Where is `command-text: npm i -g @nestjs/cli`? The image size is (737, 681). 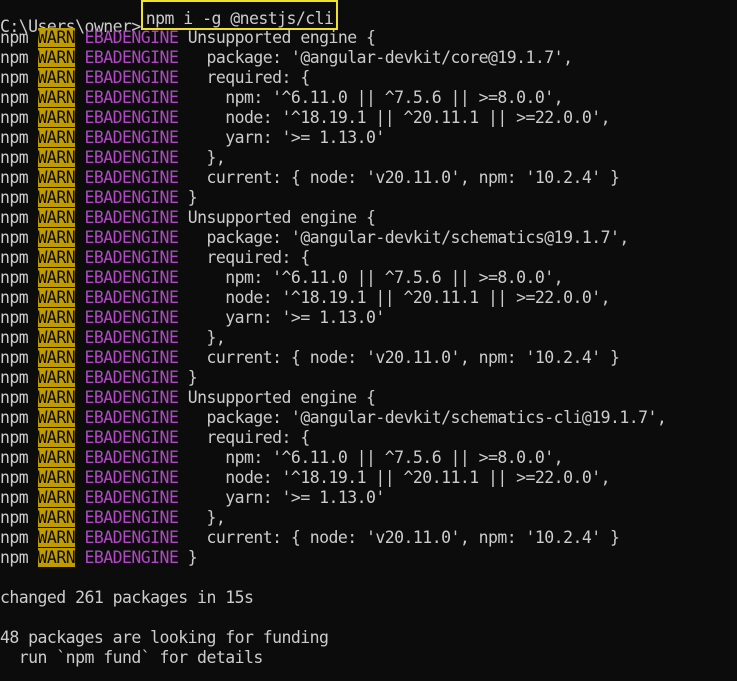
command-text: npm i -g @nestjs/cli is located at coordinates (239, 18).